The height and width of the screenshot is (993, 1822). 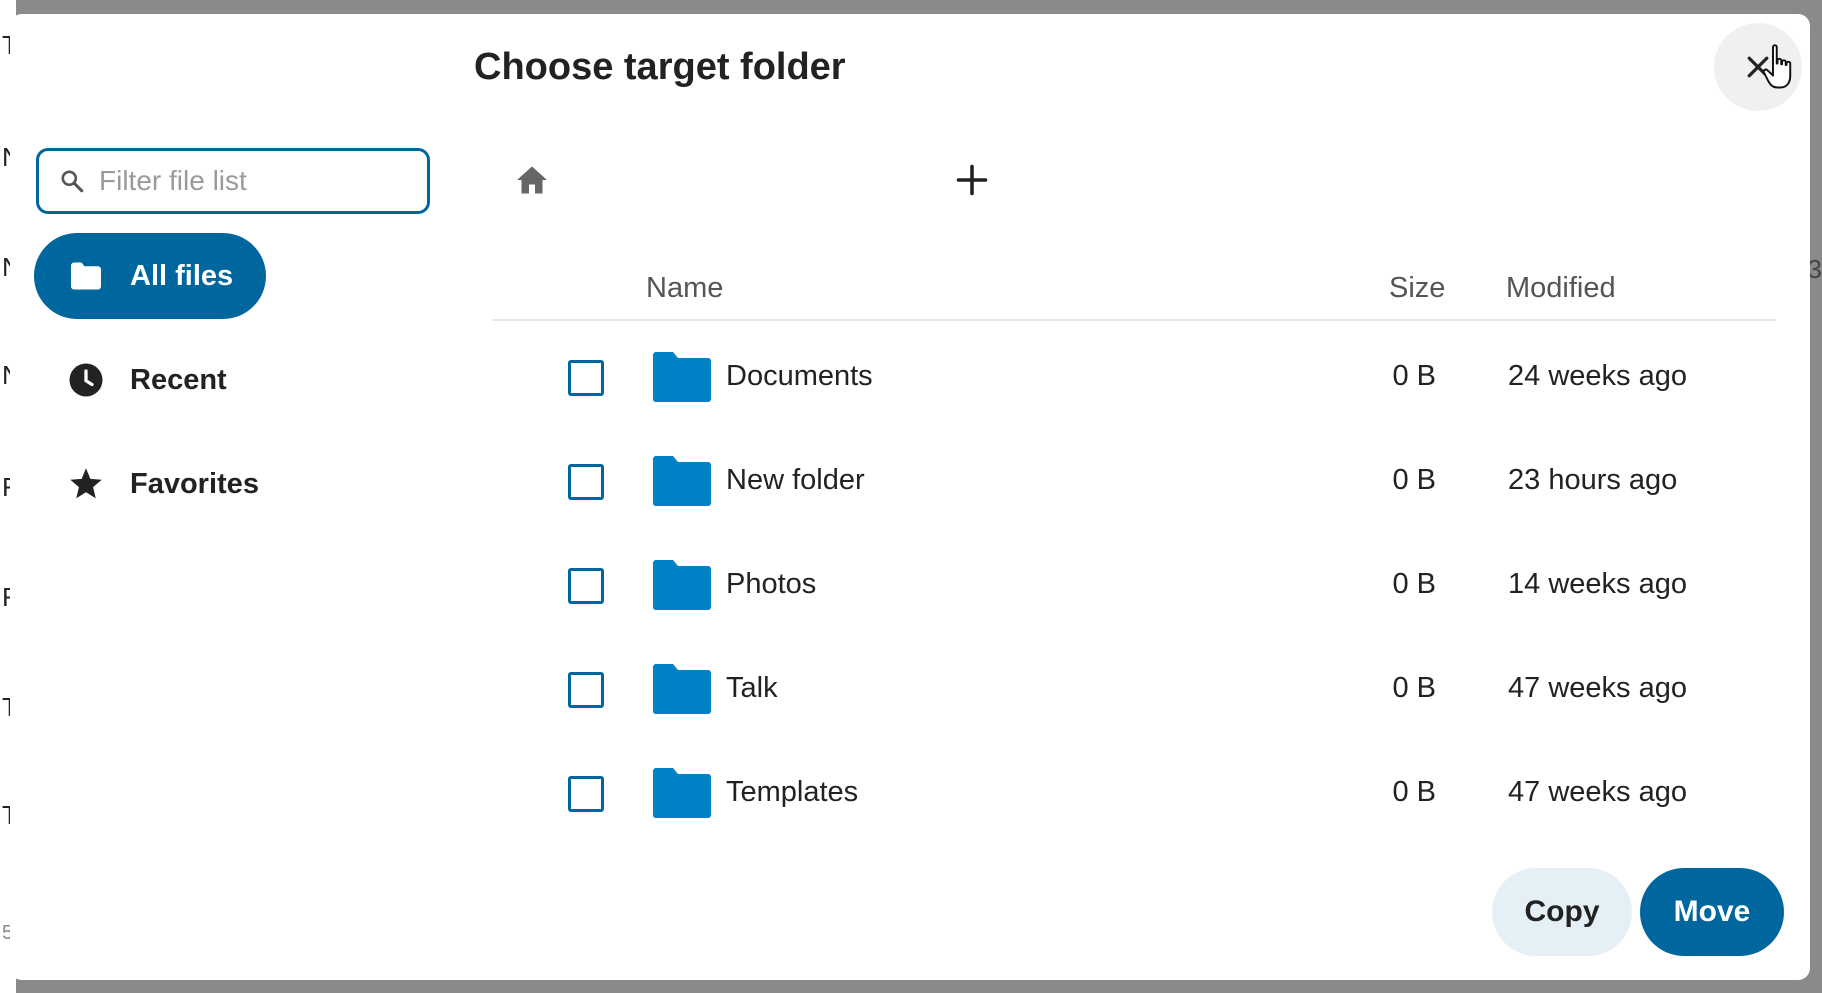 I want to click on row-modified: 14 weeks ago, so click(x=1597, y=584).